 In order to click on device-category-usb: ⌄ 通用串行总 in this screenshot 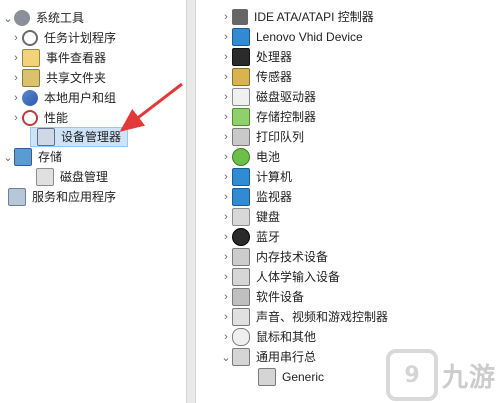, I will do `click(268, 357)`.